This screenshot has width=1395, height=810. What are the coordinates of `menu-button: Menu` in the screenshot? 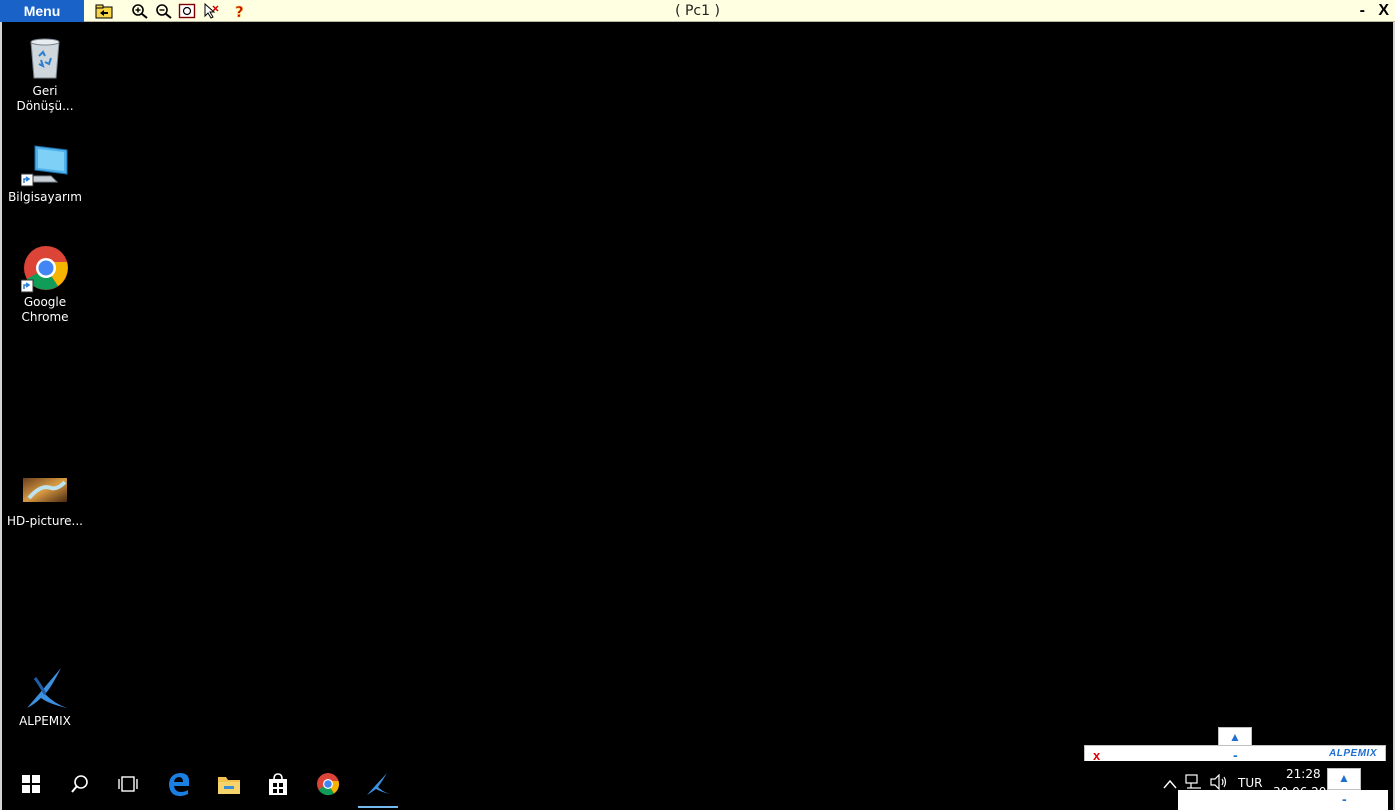 It's located at (42, 11).